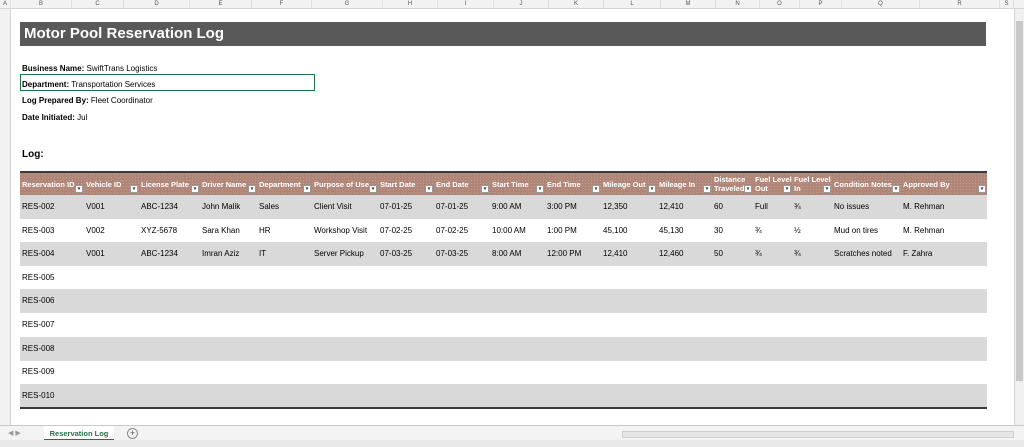  What do you see at coordinates (345, 184) in the screenshot?
I see `column-header-cell: Purpose of Use ▾` at bounding box center [345, 184].